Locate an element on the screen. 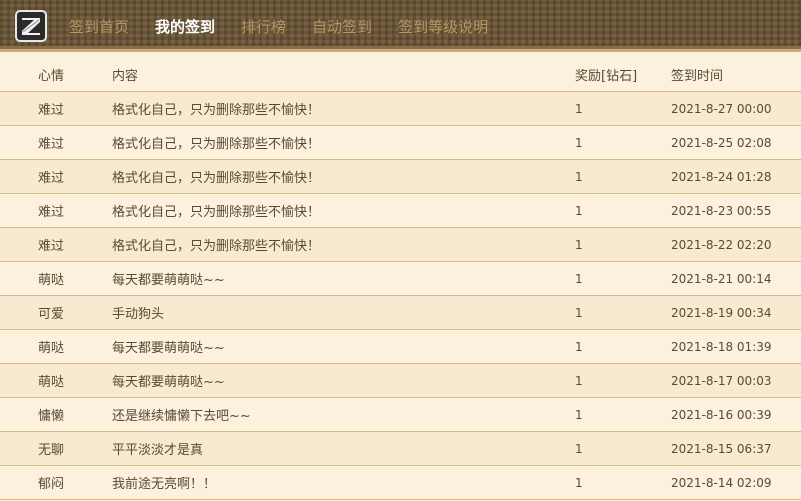 Image resolution: width=801 pixels, height=501 pixels. content-cell: 我前途无亮啊！！ is located at coordinates (343, 482).